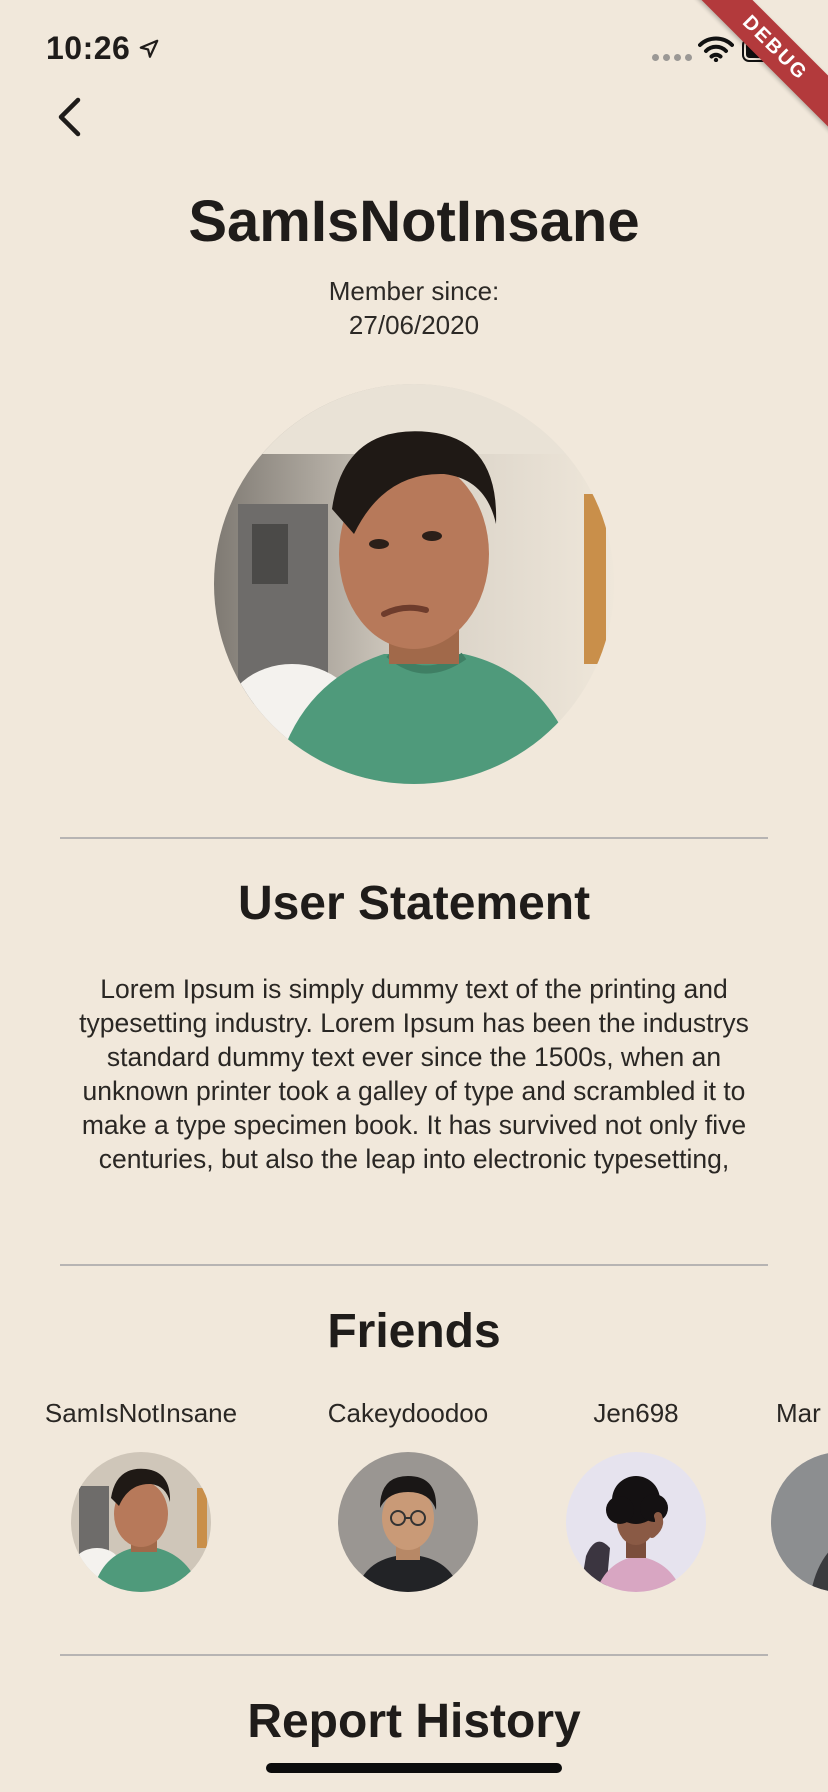 This screenshot has width=828, height=1792. Describe the element at coordinates (414, 584) in the screenshot. I see `profile-avatar` at that location.